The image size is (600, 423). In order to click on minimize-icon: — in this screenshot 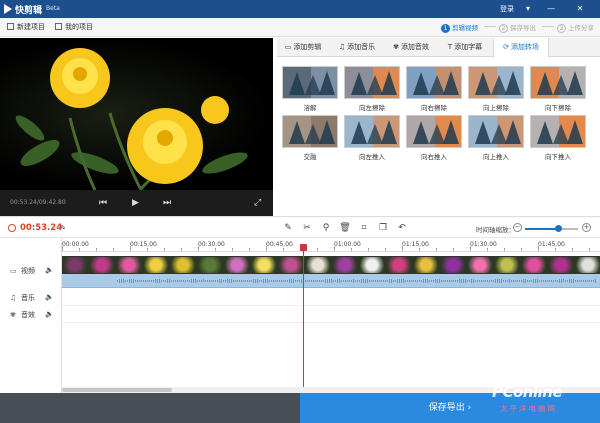, I will do `click(551, 9)`.